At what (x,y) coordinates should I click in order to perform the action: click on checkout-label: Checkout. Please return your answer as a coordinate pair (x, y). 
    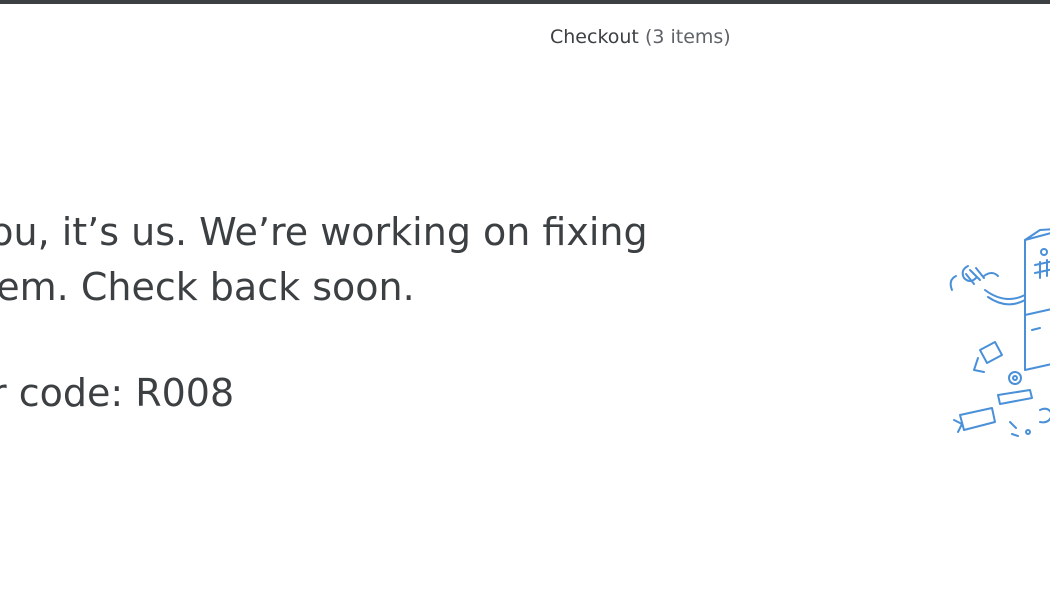
    Looking at the image, I should click on (594, 37).